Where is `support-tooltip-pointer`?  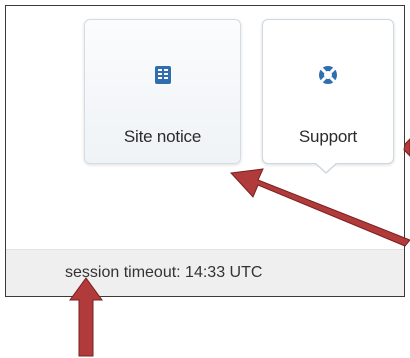 support-tooltip-pointer is located at coordinates (326, 168).